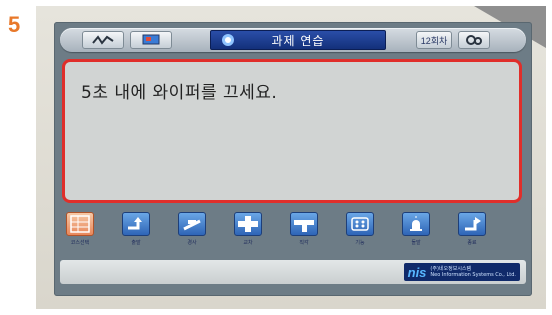 The height and width of the screenshot is (315, 552). What do you see at coordinates (360, 224) in the screenshot?
I see `dashboard-icon` at bounding box center [360, 224].